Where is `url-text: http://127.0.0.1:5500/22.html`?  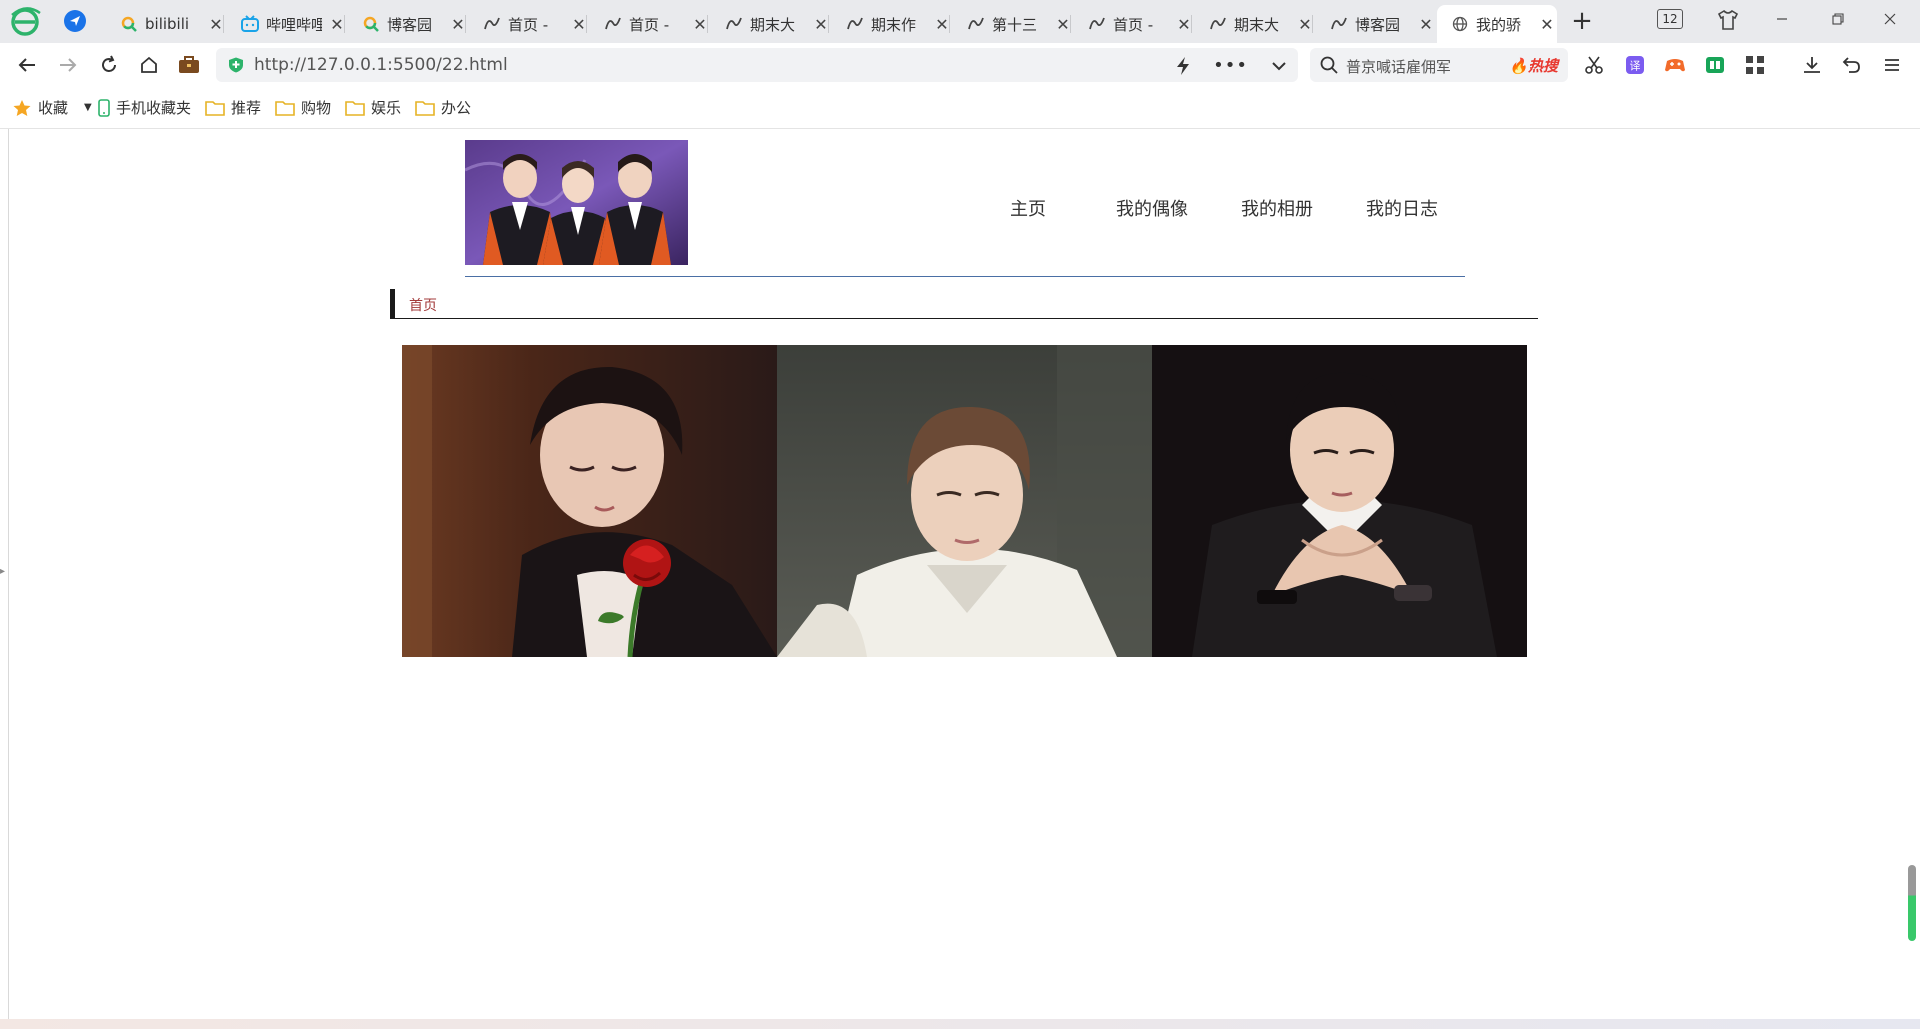
url-text: http://127.0.0.1:5500/22.html is located at coordinates (381, 65).